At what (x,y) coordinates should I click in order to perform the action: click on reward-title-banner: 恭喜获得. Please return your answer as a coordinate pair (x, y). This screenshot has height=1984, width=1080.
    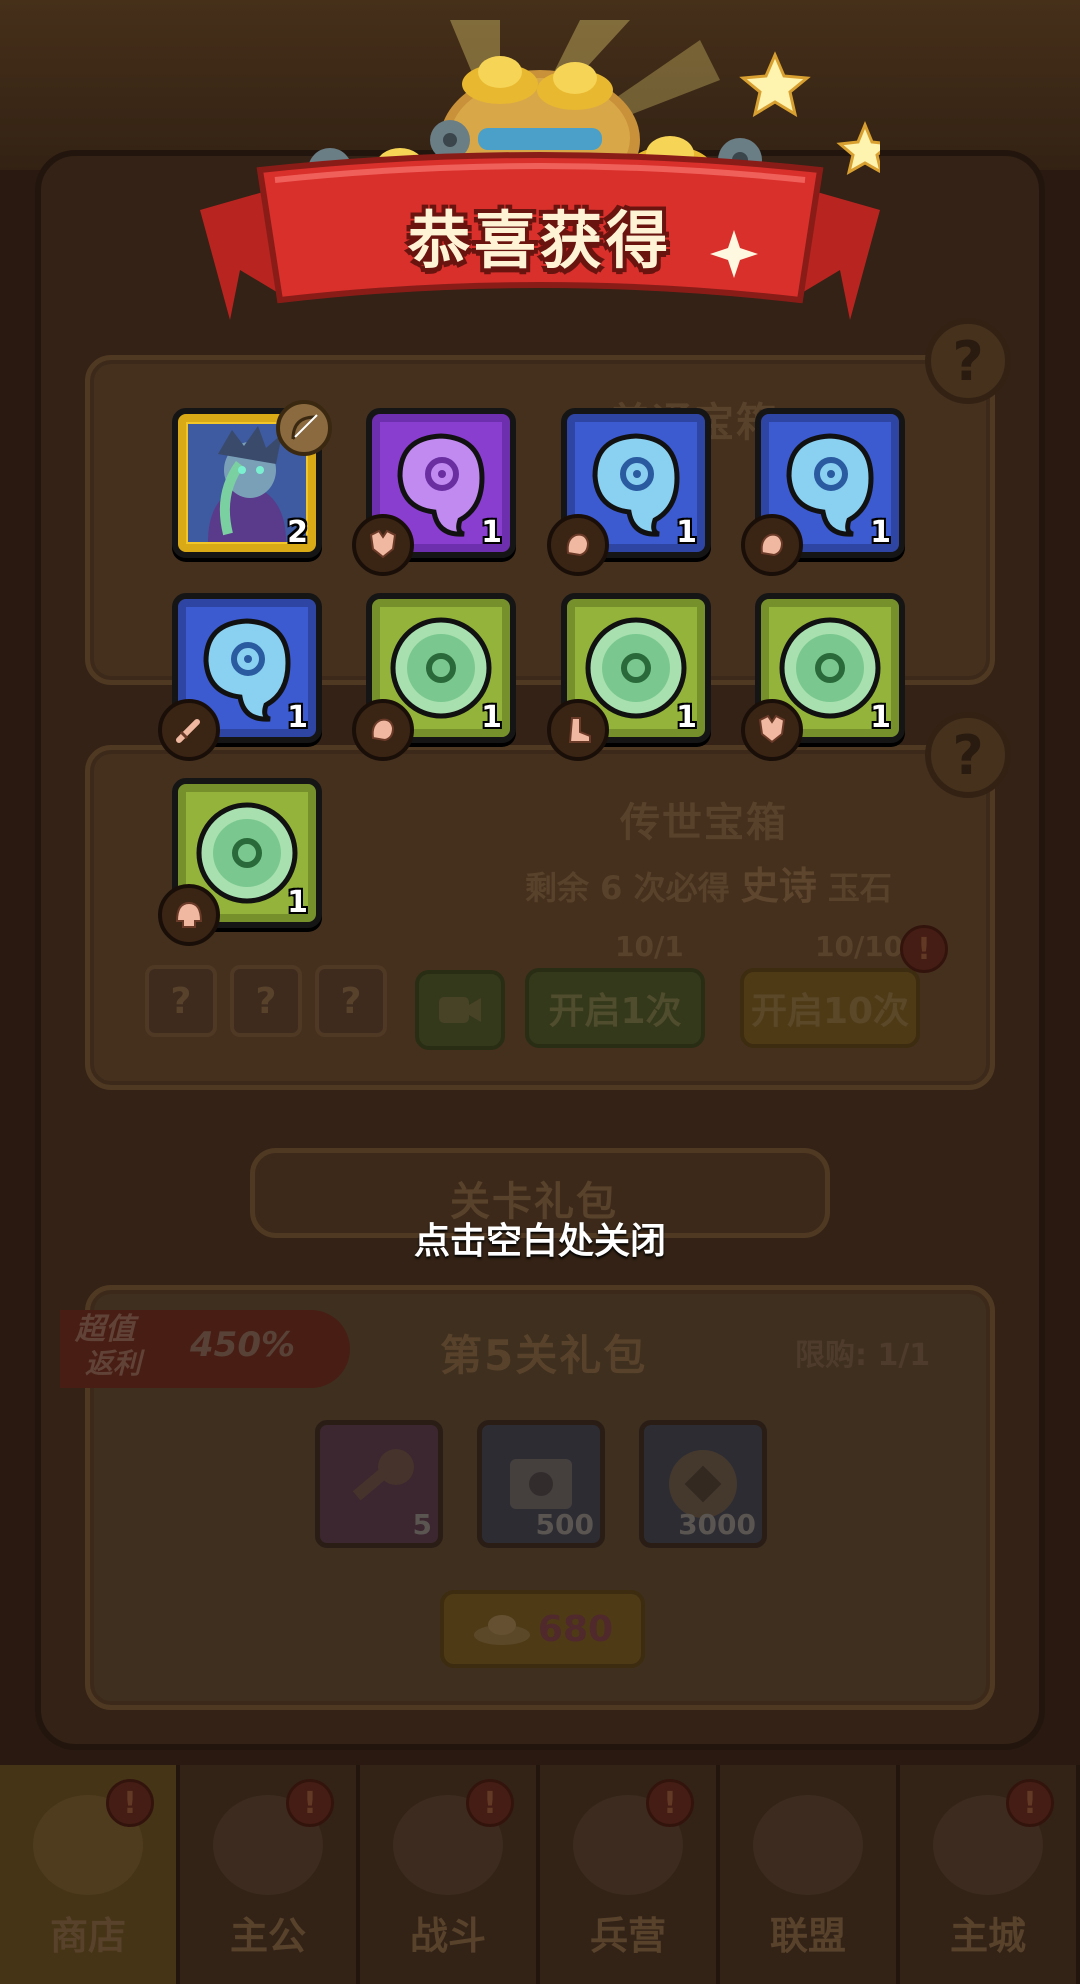
    Looking at the image, I should click on (540, 180).